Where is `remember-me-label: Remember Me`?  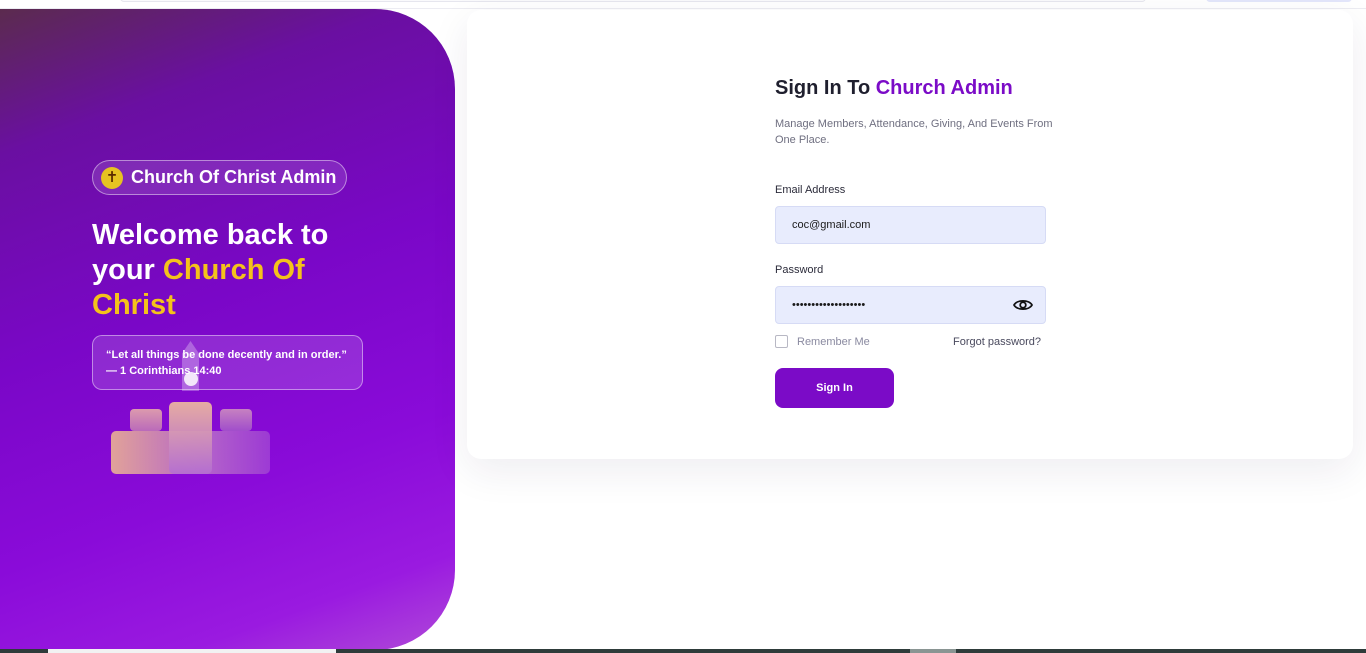
remember-me-label: Remember Me is located at coordinates (833, 341).